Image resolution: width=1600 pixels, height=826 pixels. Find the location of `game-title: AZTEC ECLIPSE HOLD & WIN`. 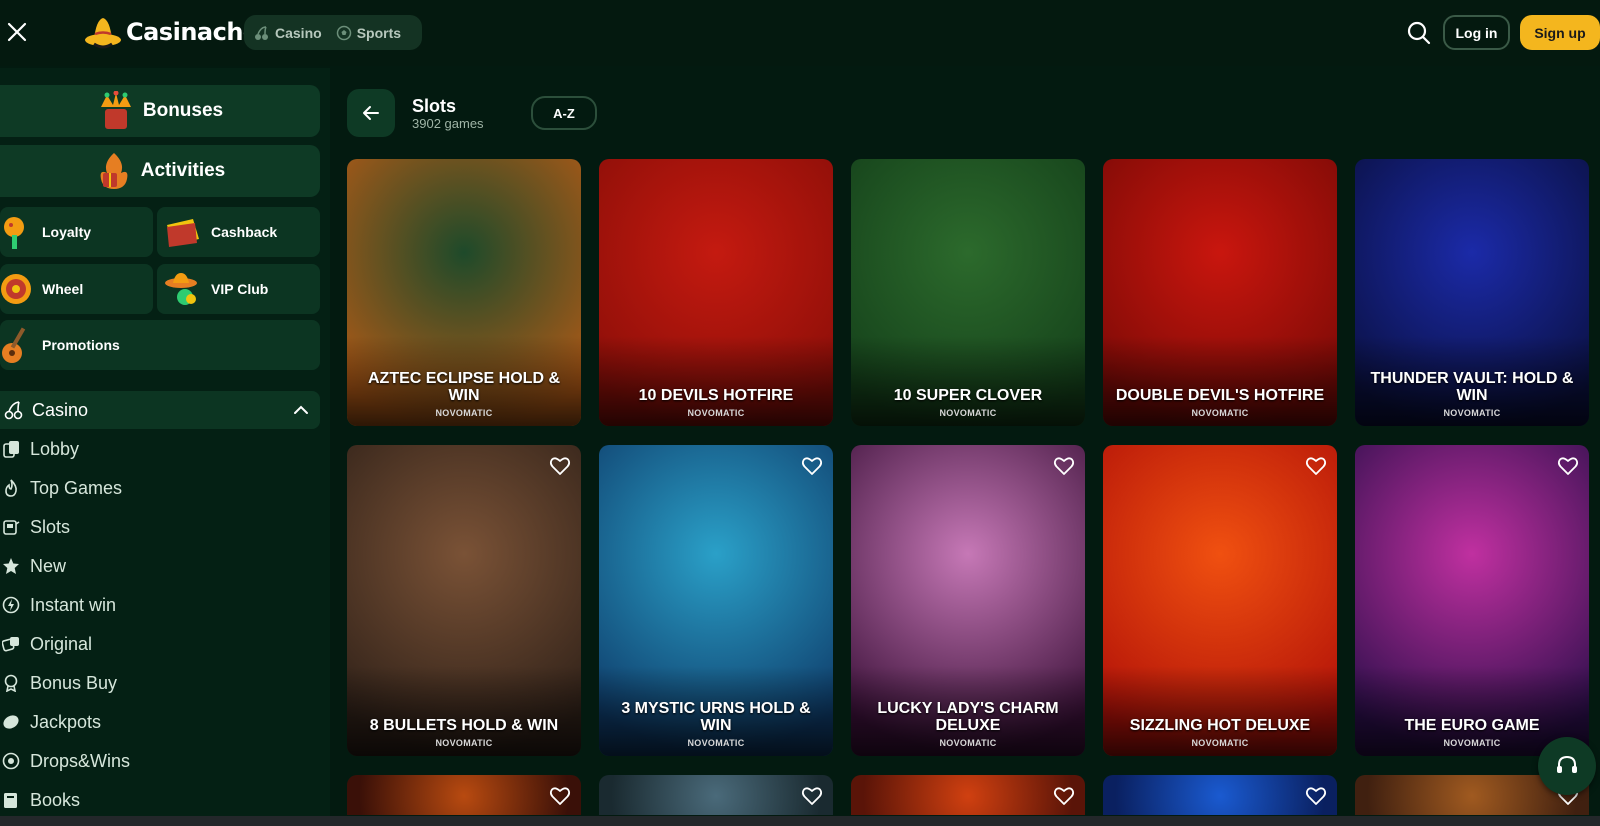

game-title: AZTEC ECLIPSE HOLD & WIN is located at coordinates (463, 387).